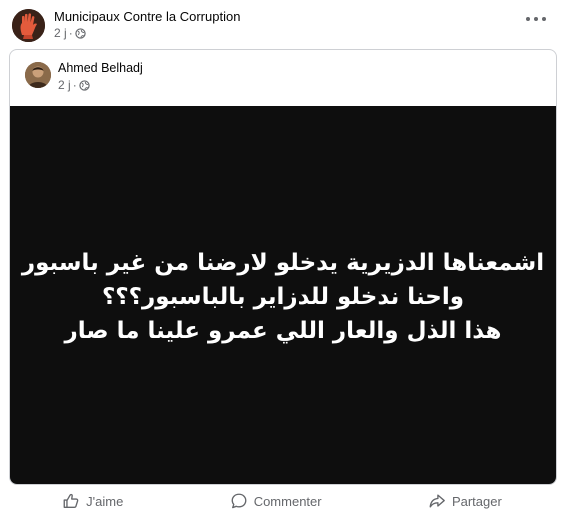  What do you see at coordinates (64, 85) in the screenshot?
I see `shared-post-time: 2 j` at bounding box center [64, 85].